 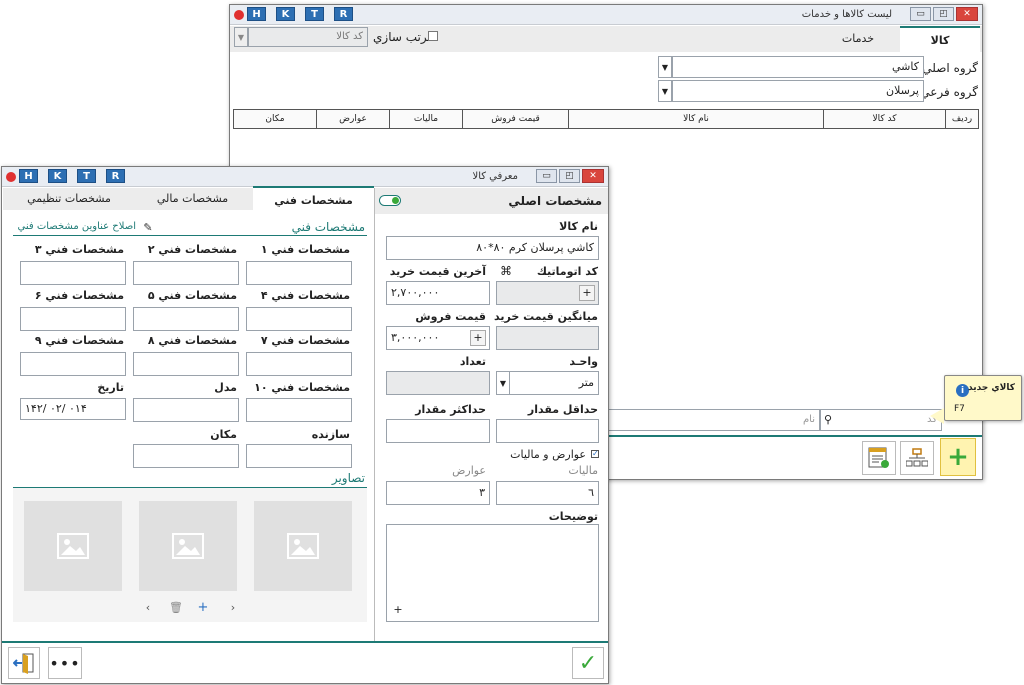 I want to click on spec-3-label: مشخصات فني ٣, so click(x=79, y=249).